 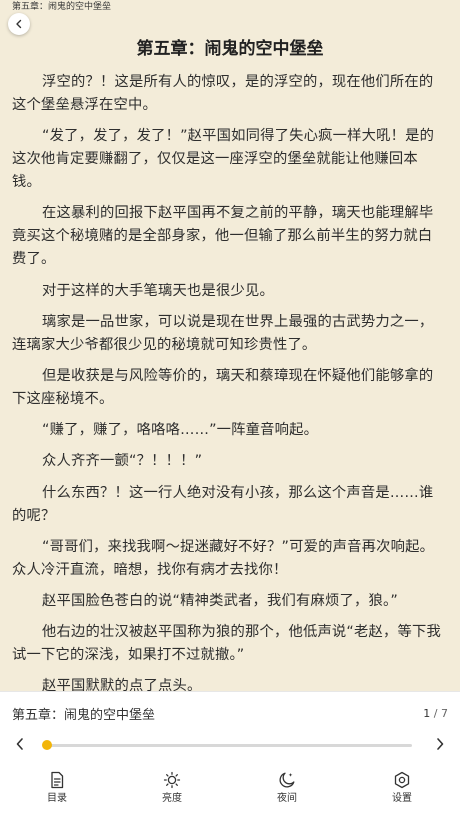 I want to click on reader-toolbar: 目录 亮度 夜间 设置, so click(x=230, y=791).